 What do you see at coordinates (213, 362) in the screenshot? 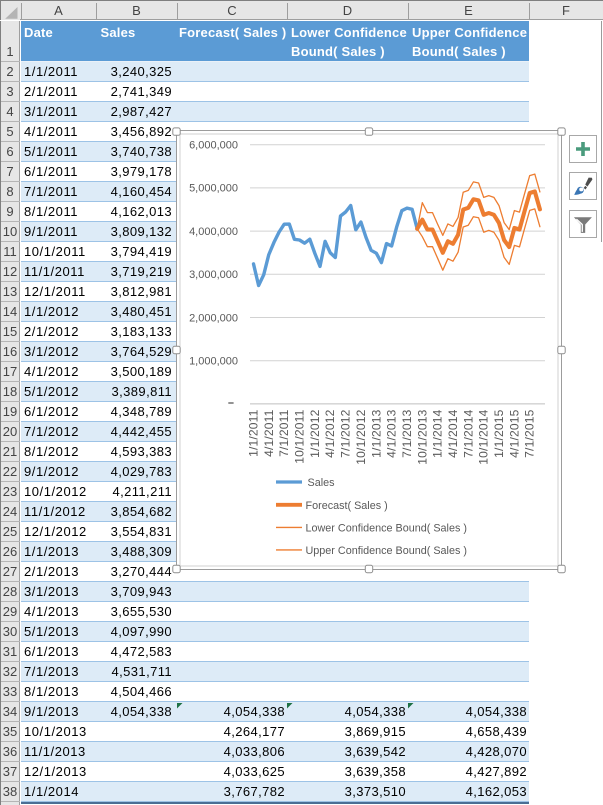
I see `svg-text: 1,000,000` at bounding box center [213, 362].